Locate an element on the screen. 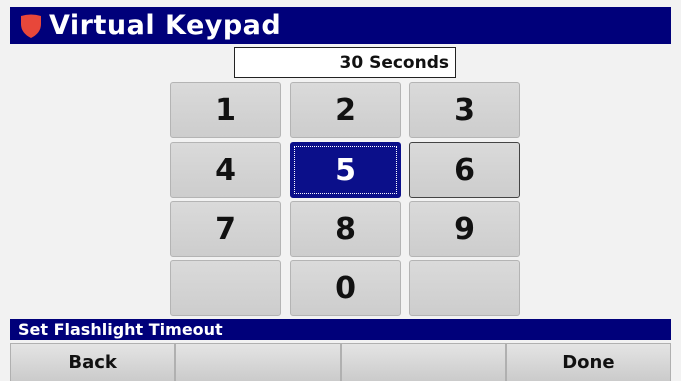 The image size is (681, 381). key-3: 3 is located at coordinates (464, 110).